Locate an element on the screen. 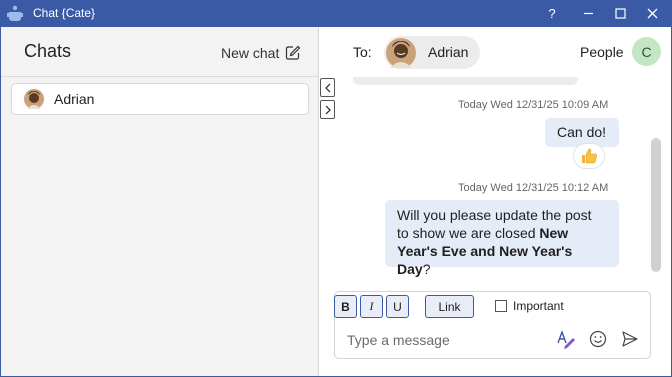  window-title: Chat {Cate} is located at coordinates (64, 13).